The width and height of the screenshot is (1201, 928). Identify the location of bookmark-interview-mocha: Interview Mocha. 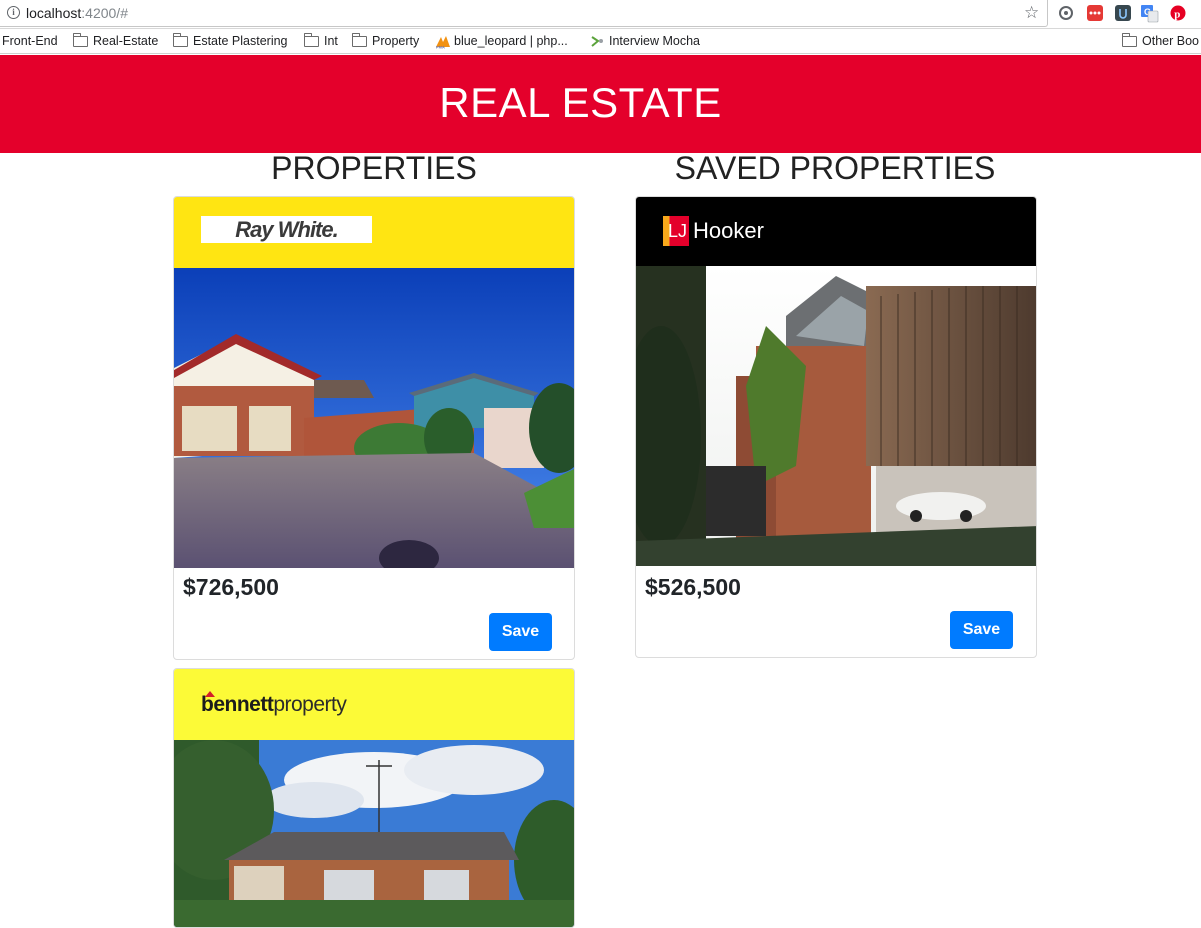
(645, 41).